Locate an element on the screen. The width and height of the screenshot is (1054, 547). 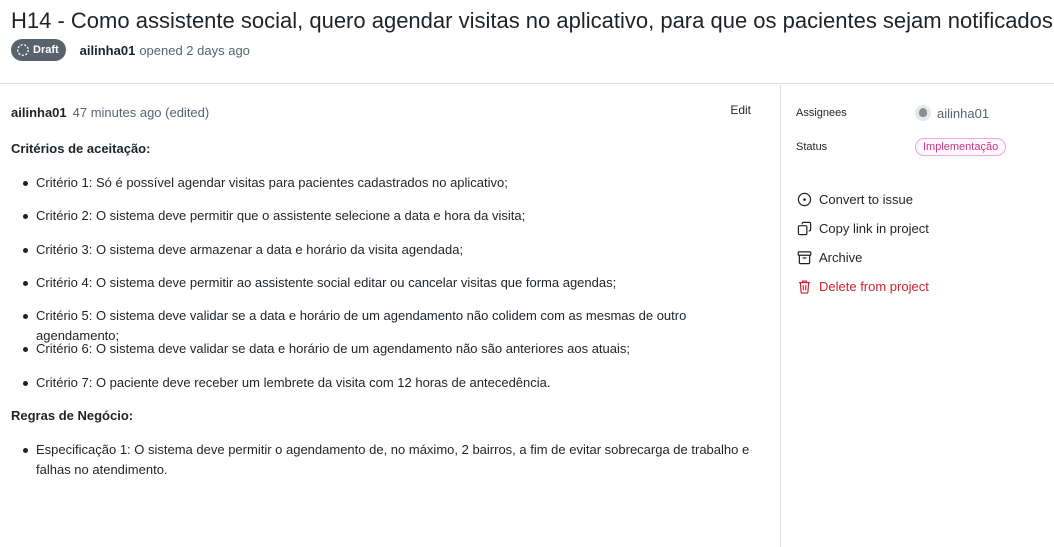
edit-button: Edit is located at coordinates (740, 110).